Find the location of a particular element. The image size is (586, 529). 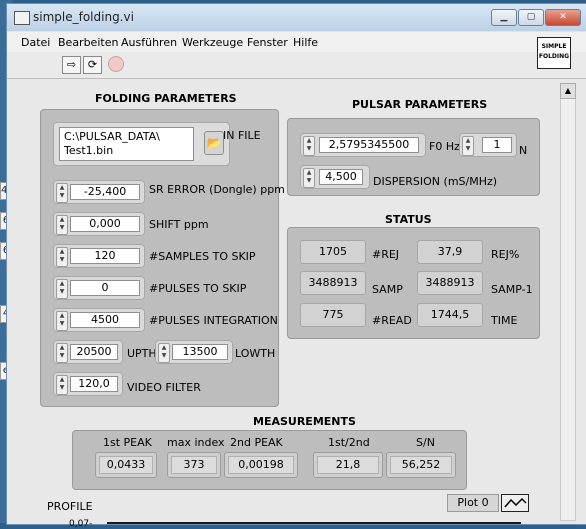

dispersion-label: DISPERSION (mS/MHz) is located at coordinates (435, 181).